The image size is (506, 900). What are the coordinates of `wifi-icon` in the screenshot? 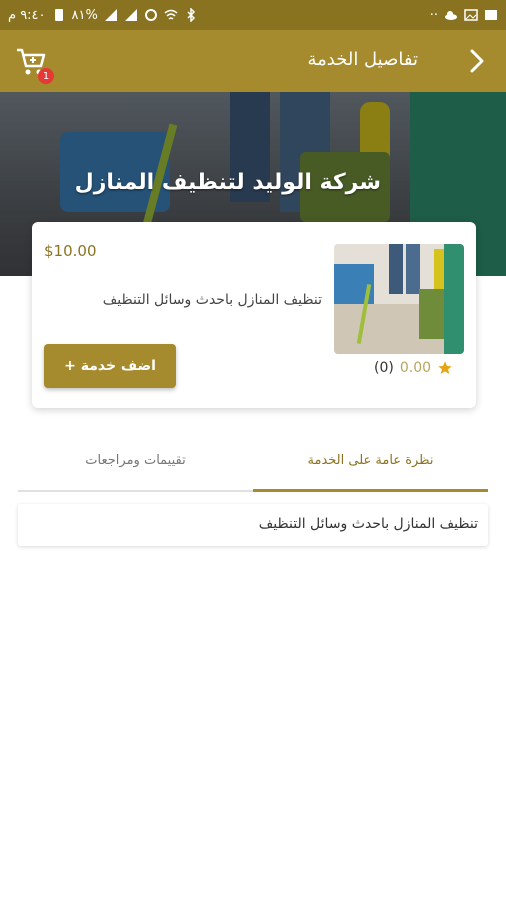 It's located at (171, 14).